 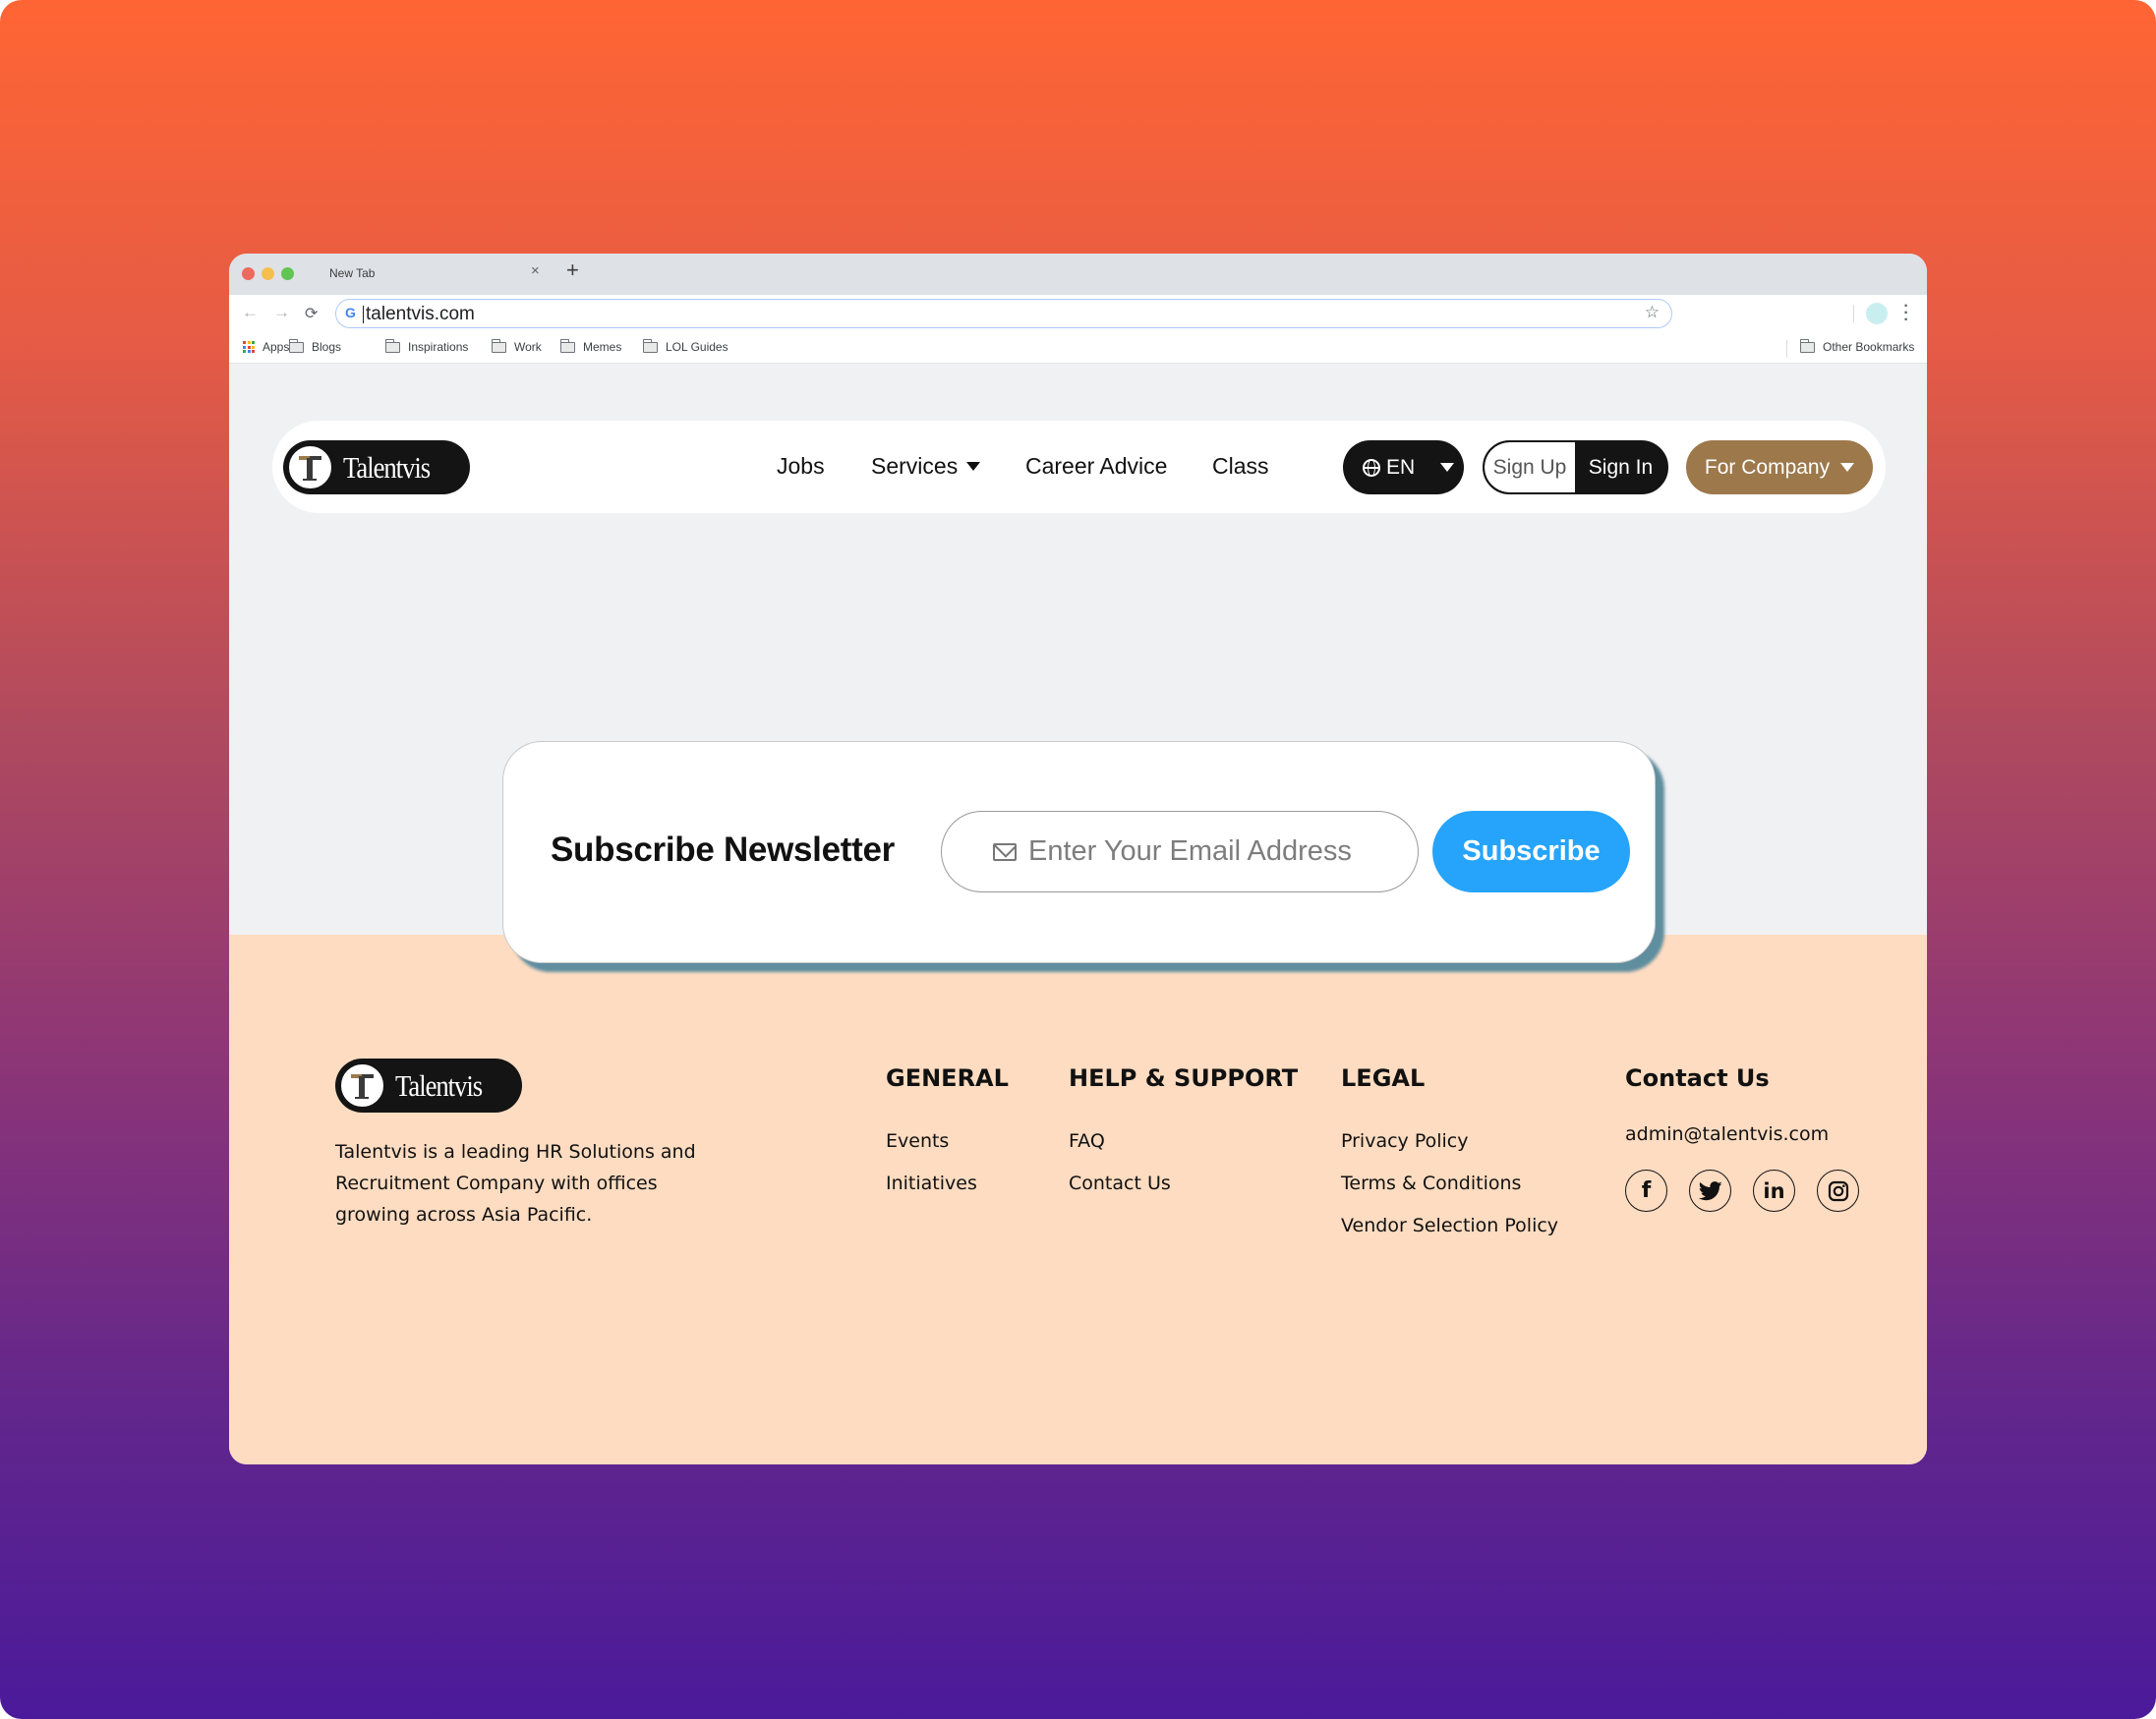 I want to click on globe-icon, so click(x=1371, y=467).